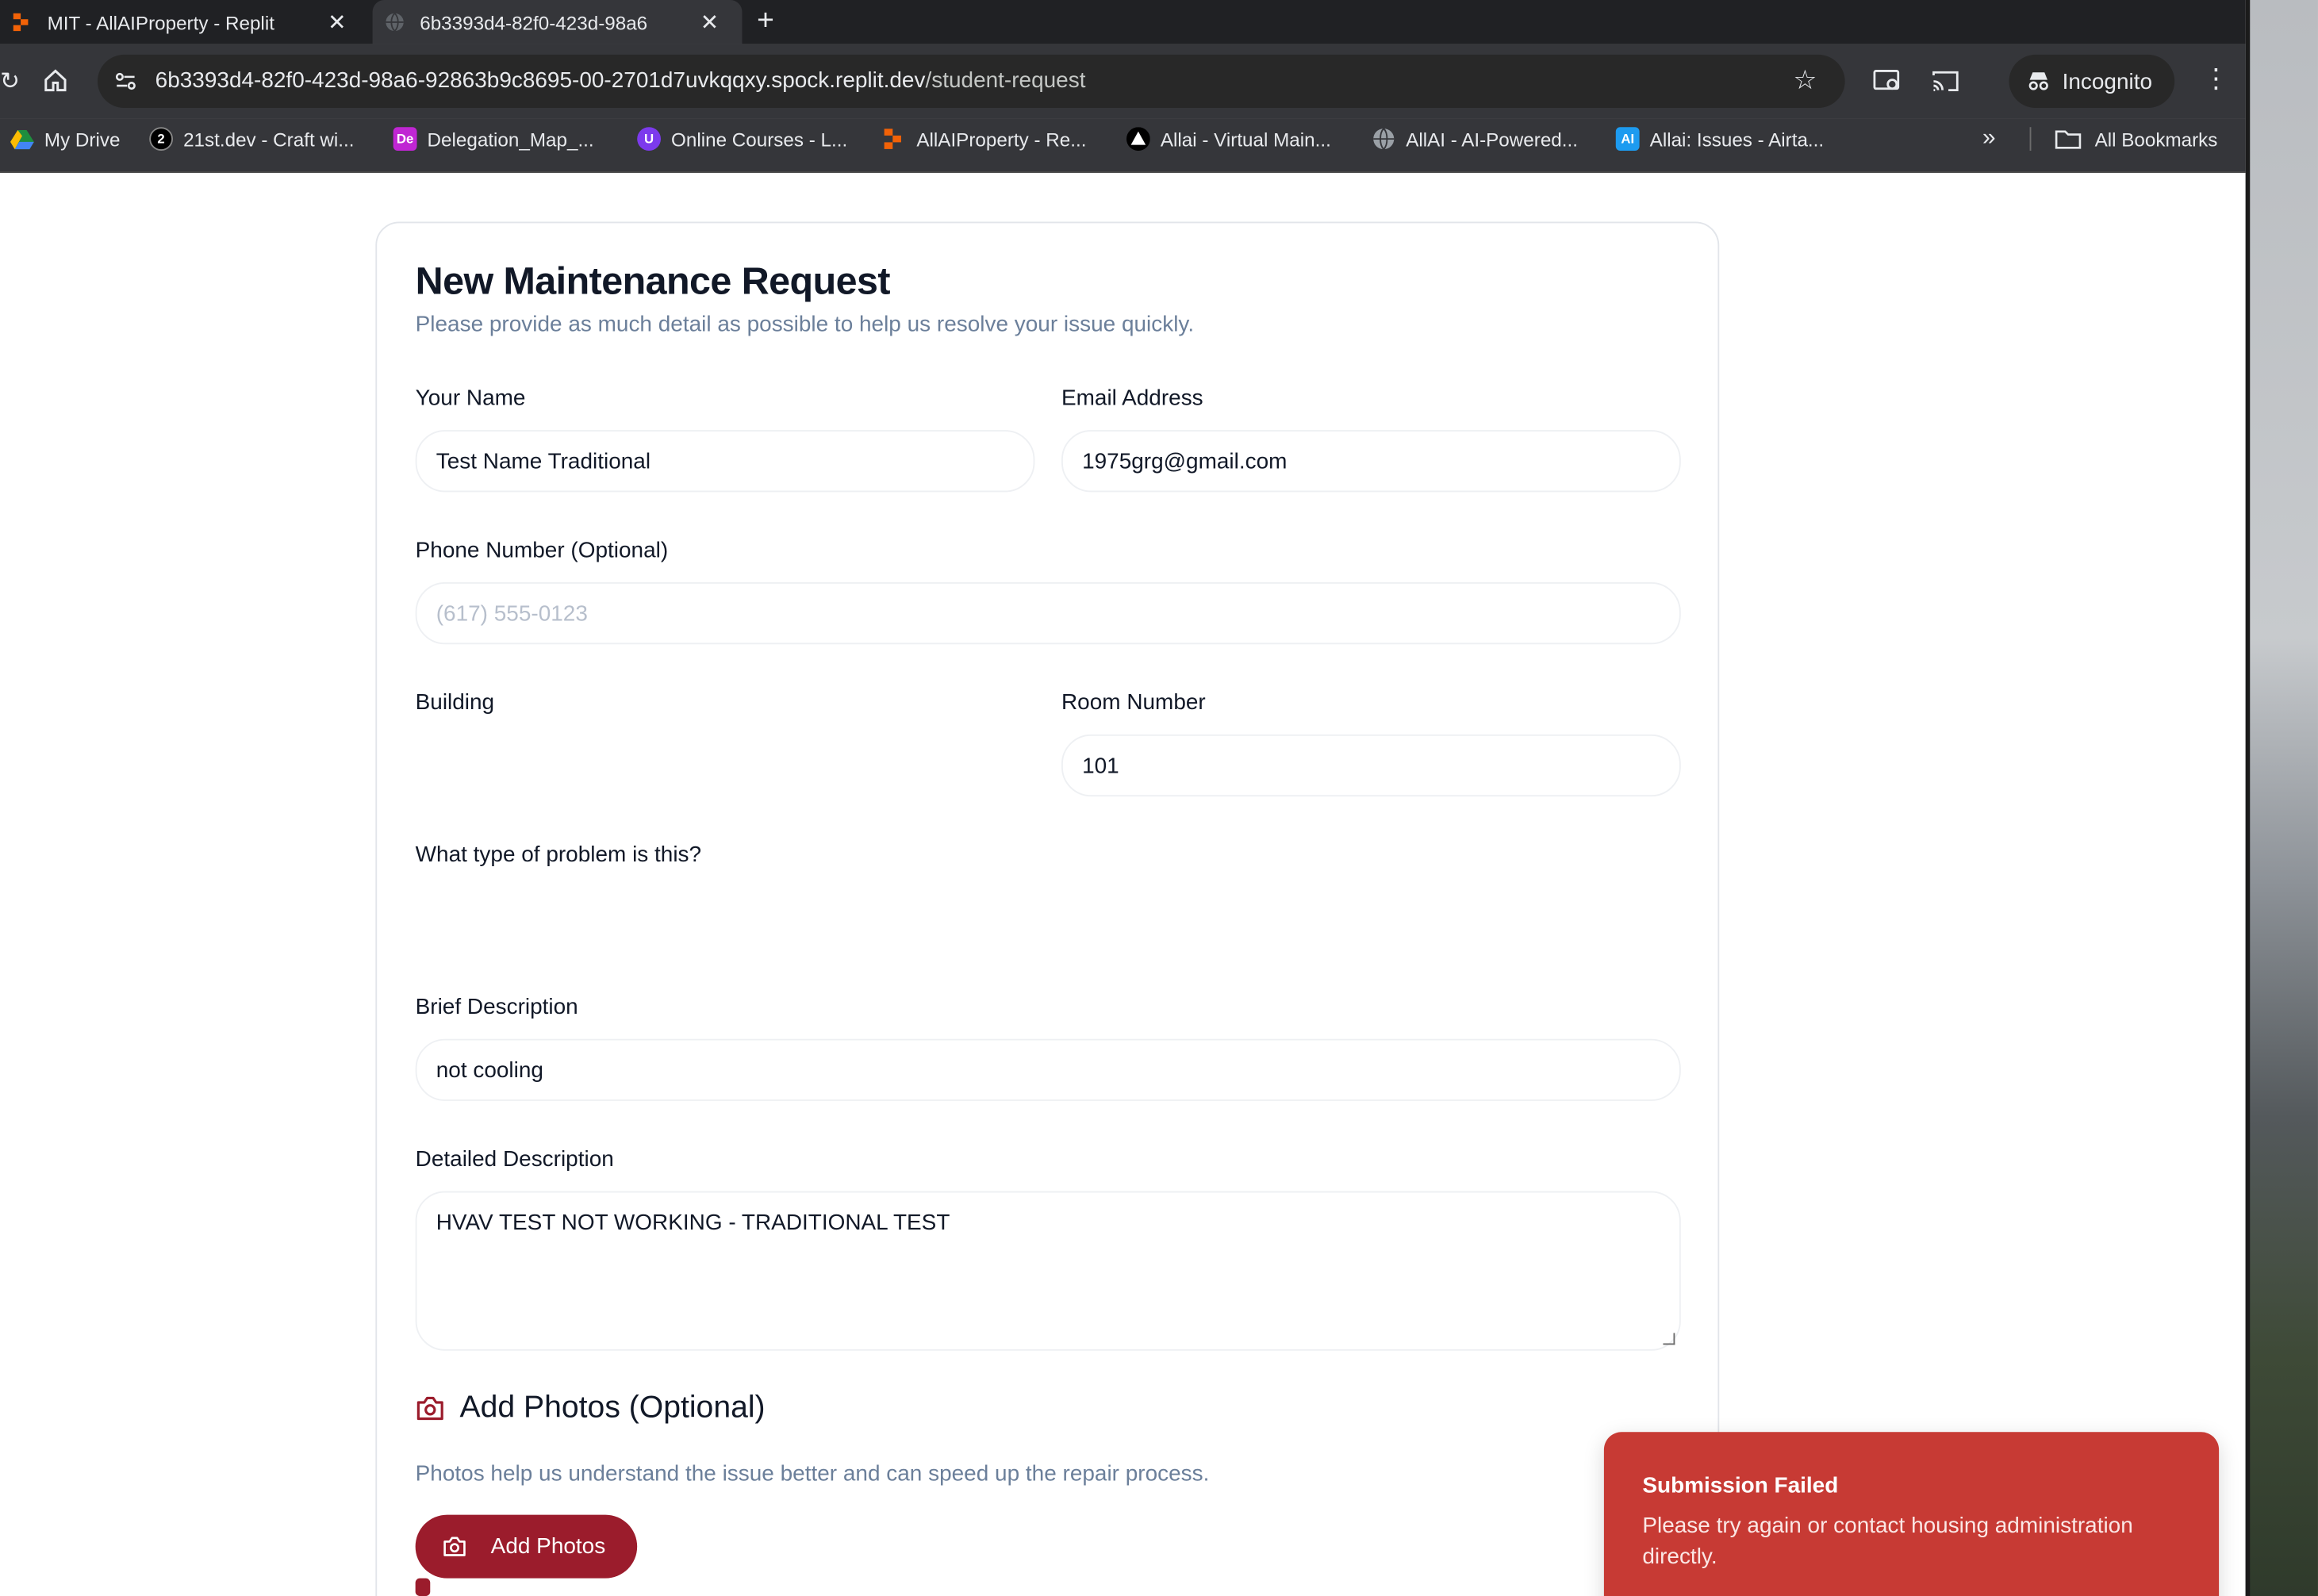 This screenshot has width=2318, height=1596. Describe the element at coordinates (1669, 1339) in the screenshot. I see `resize-handle` at that location.